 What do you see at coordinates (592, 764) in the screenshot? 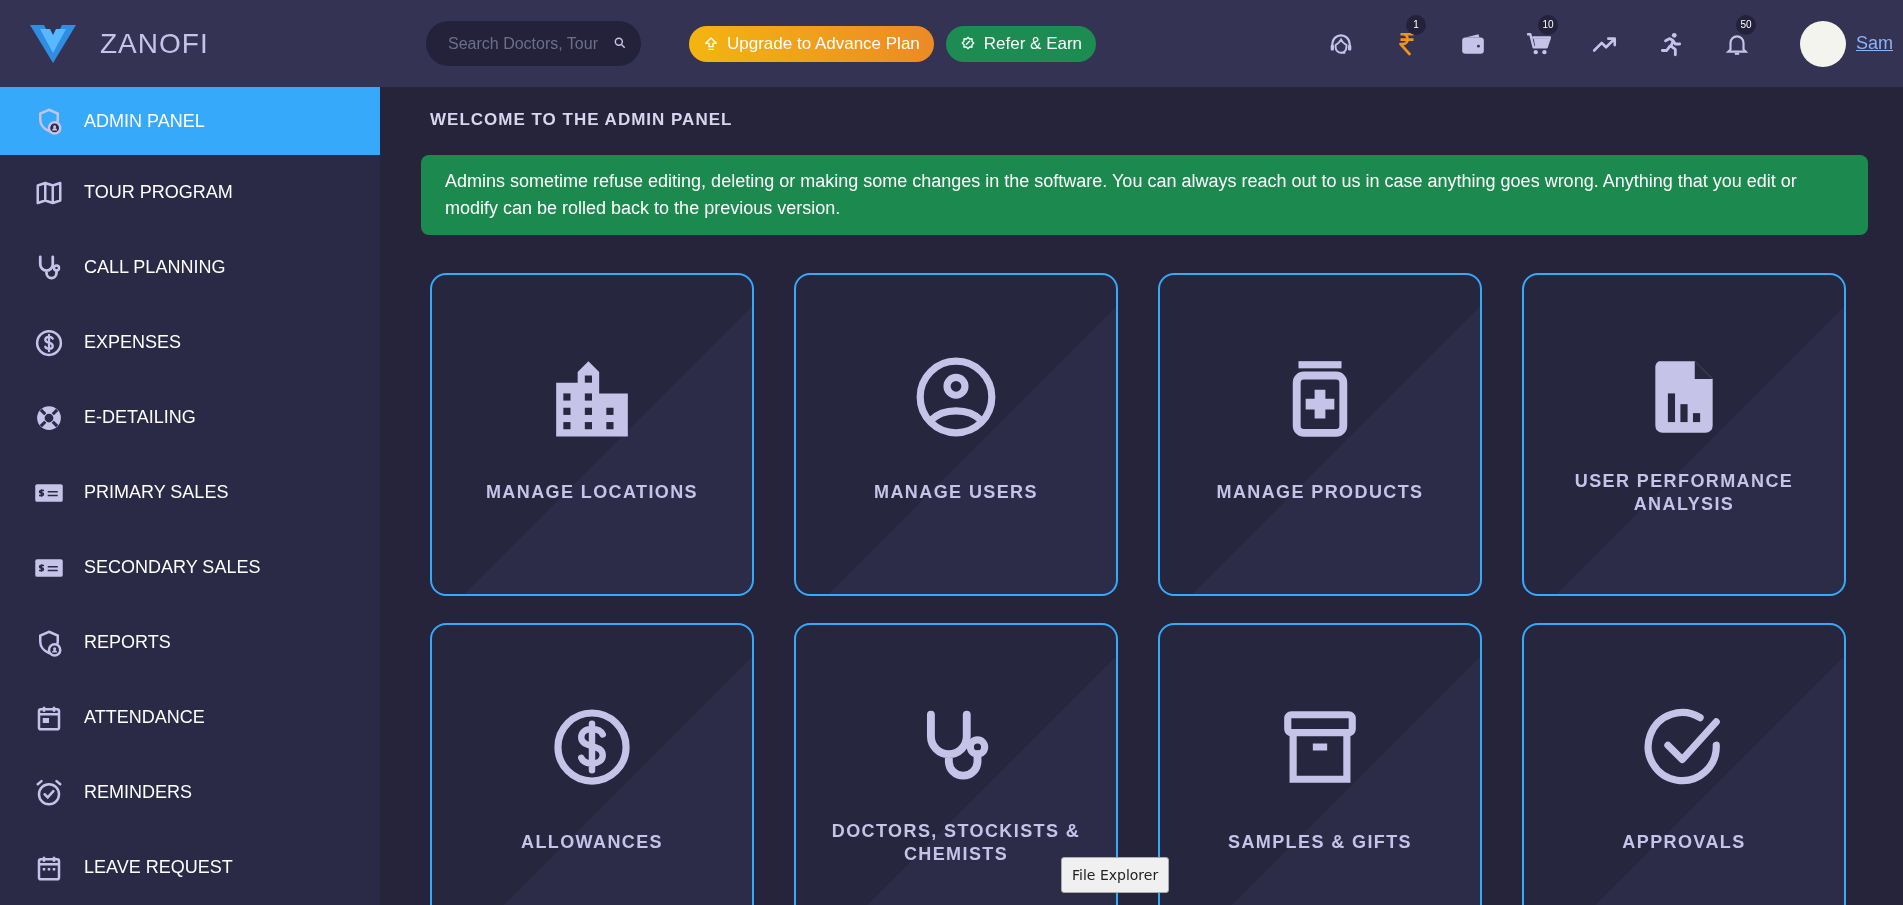
I see `module-card: ALLOWANCES` at bounding box center [592, 764].